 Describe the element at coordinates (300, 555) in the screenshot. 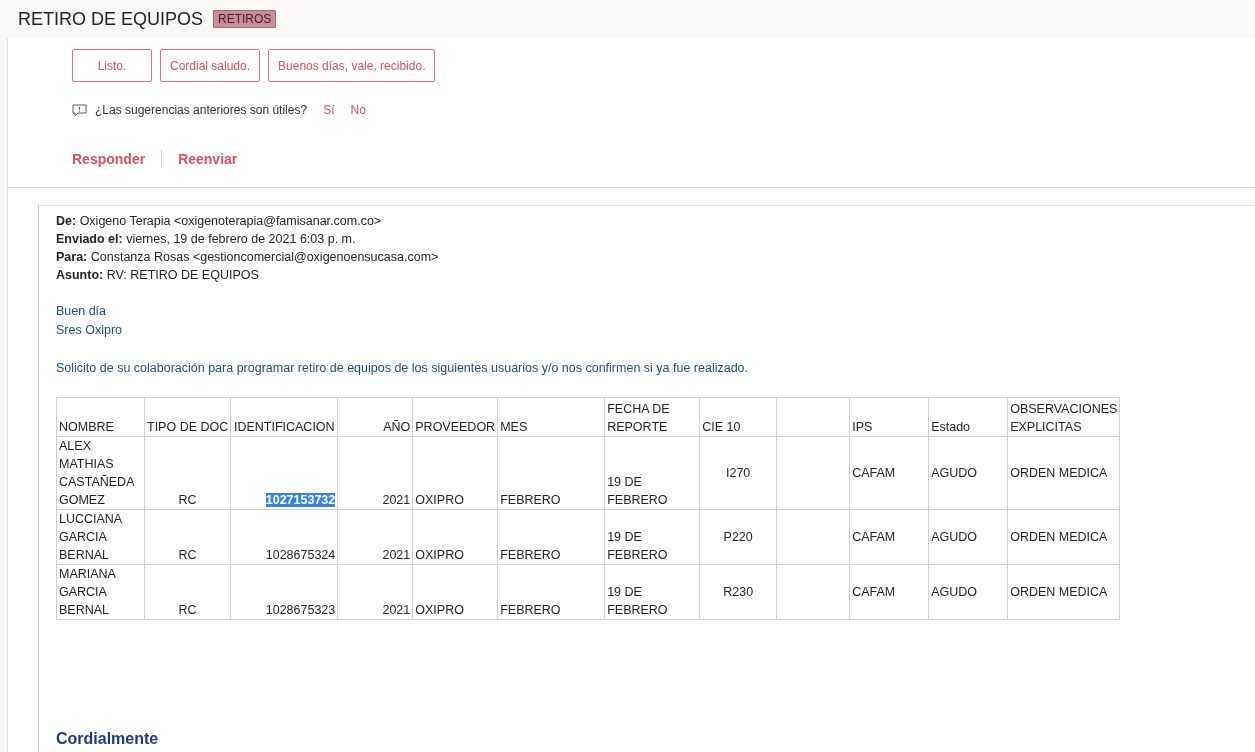

I see `table-cell: 1028675324` at that location.